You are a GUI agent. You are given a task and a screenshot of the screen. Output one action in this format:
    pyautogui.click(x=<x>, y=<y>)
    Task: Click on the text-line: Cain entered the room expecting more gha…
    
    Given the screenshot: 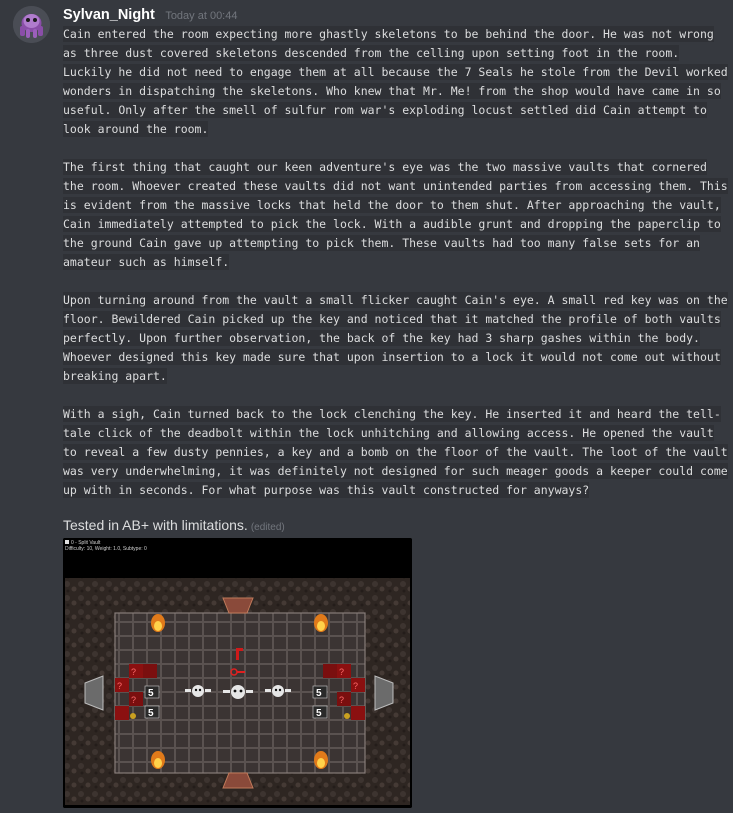 What is the action you would take?
    pyautogui.click(x=388, y=34)
    